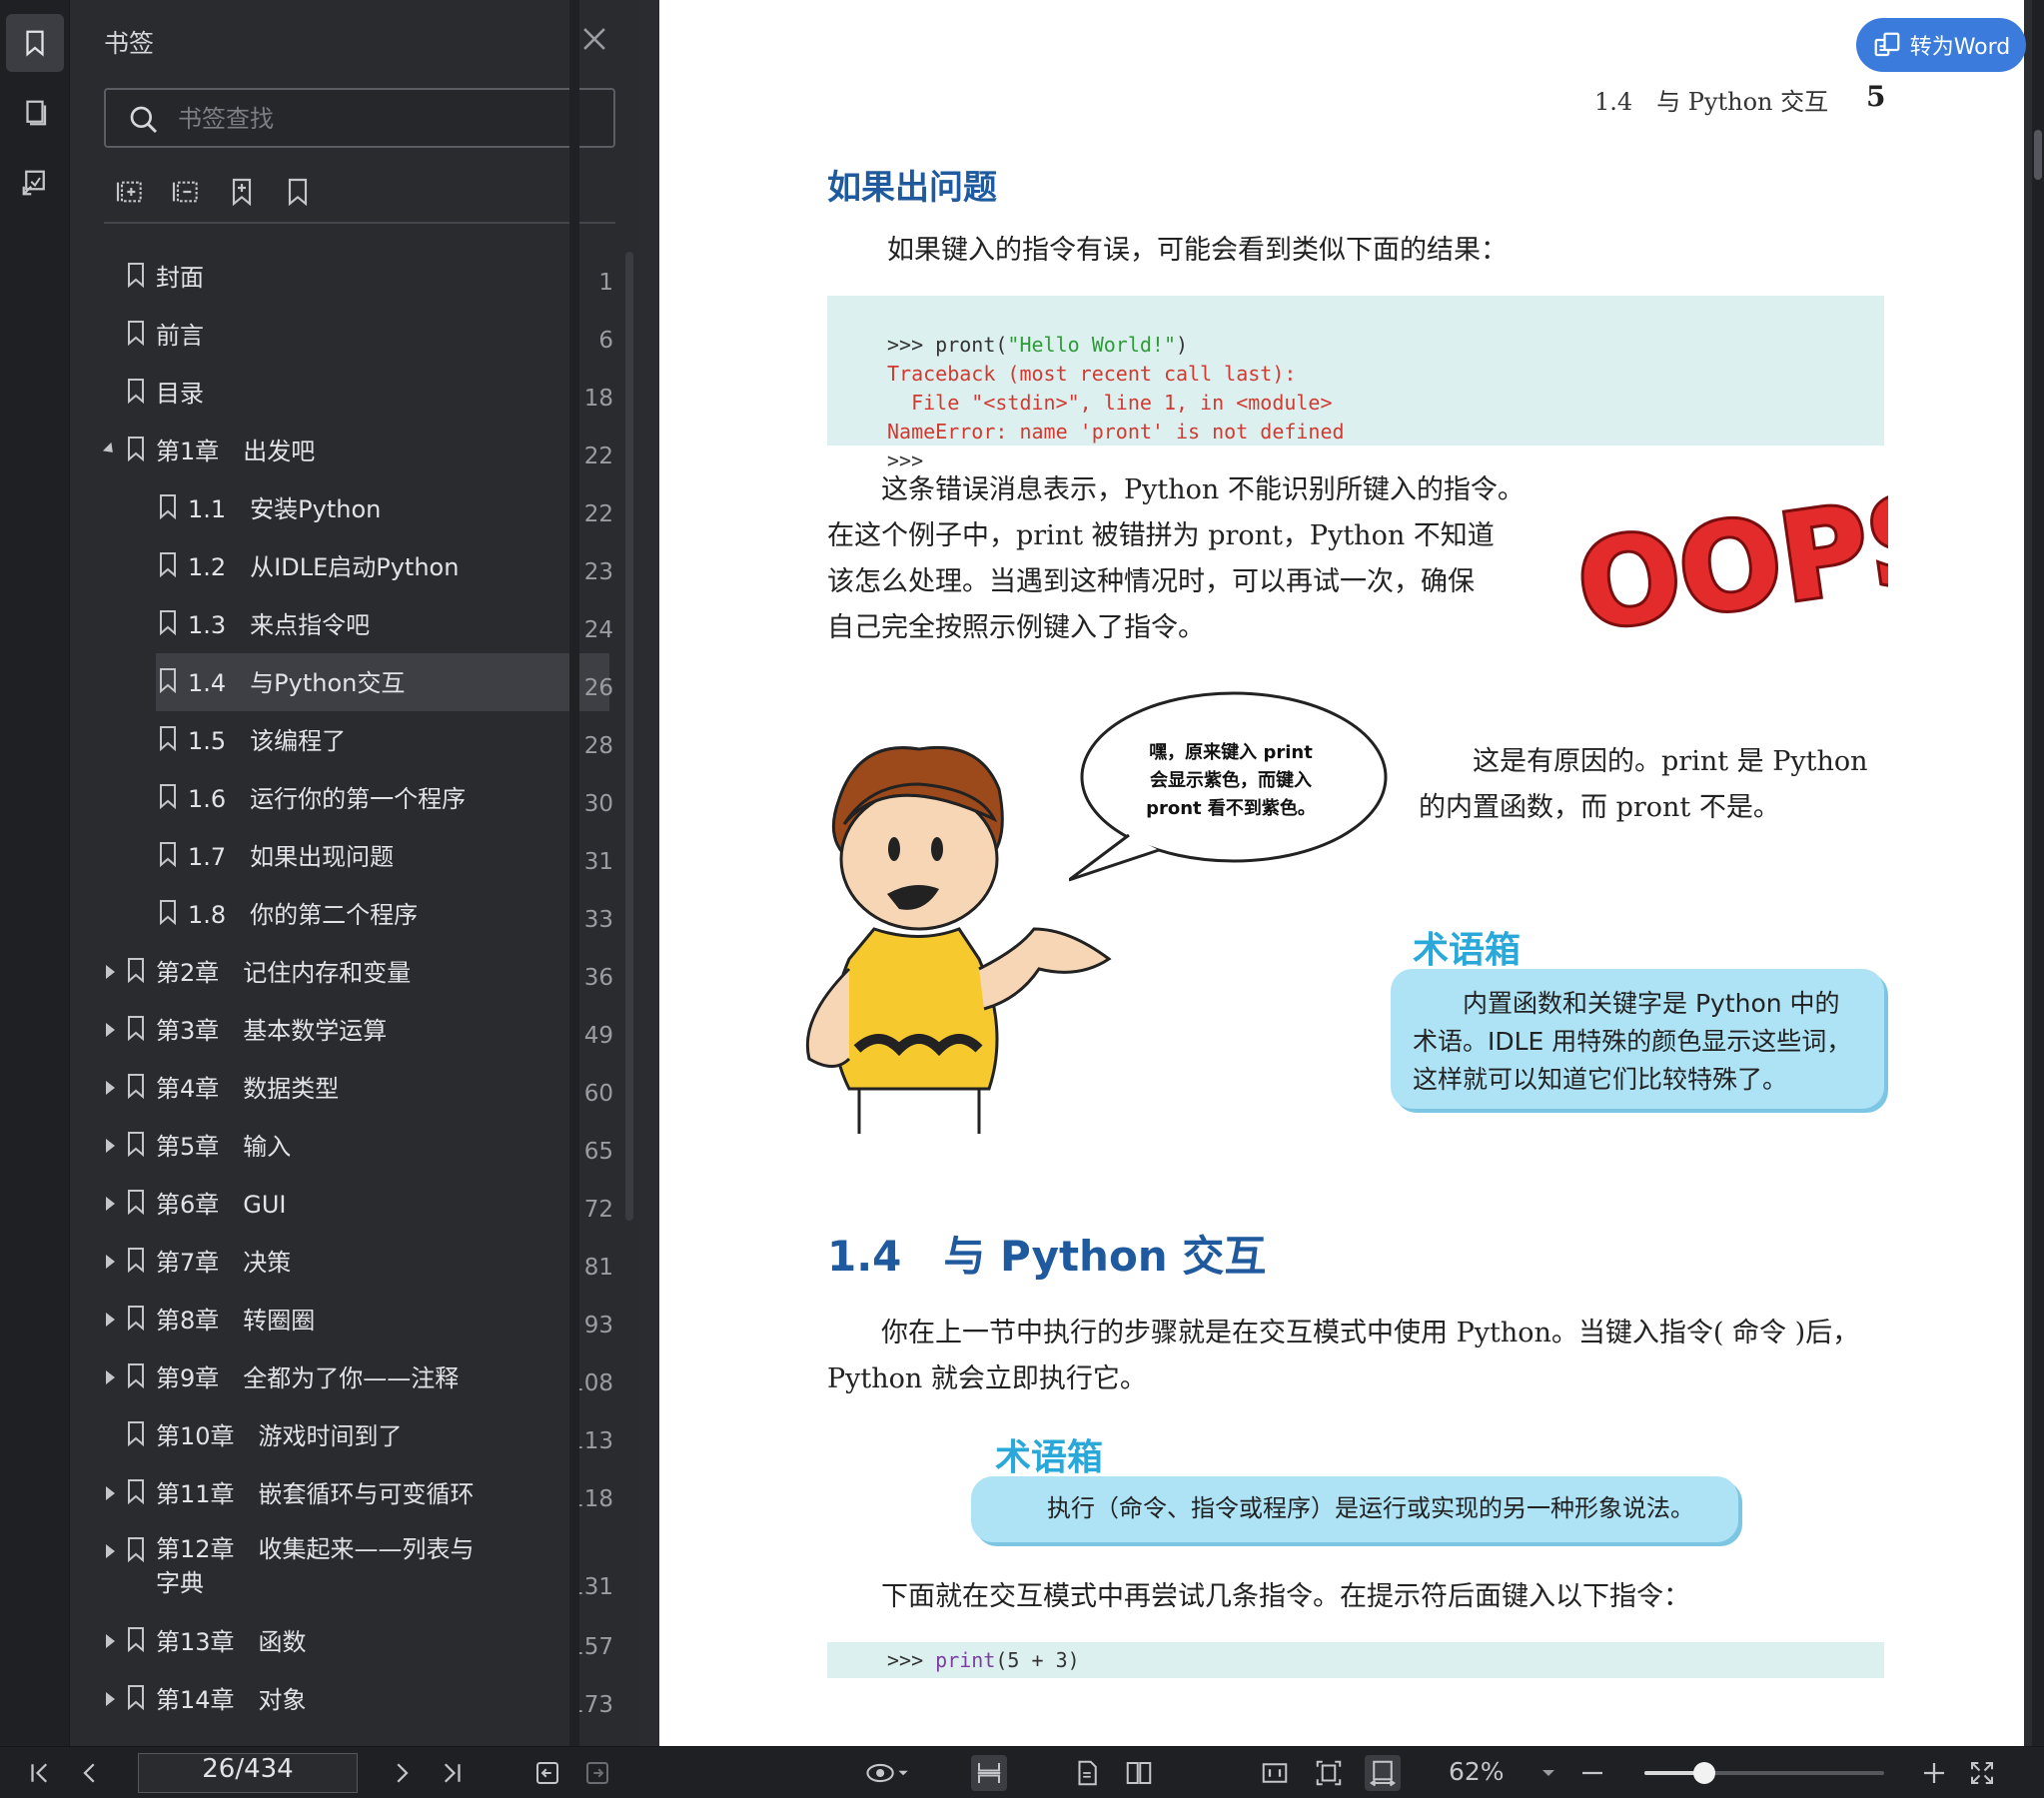  Describe the element at coordinates (1592, 1773) in the screenshot. I see `zoom-out-button` at that location.